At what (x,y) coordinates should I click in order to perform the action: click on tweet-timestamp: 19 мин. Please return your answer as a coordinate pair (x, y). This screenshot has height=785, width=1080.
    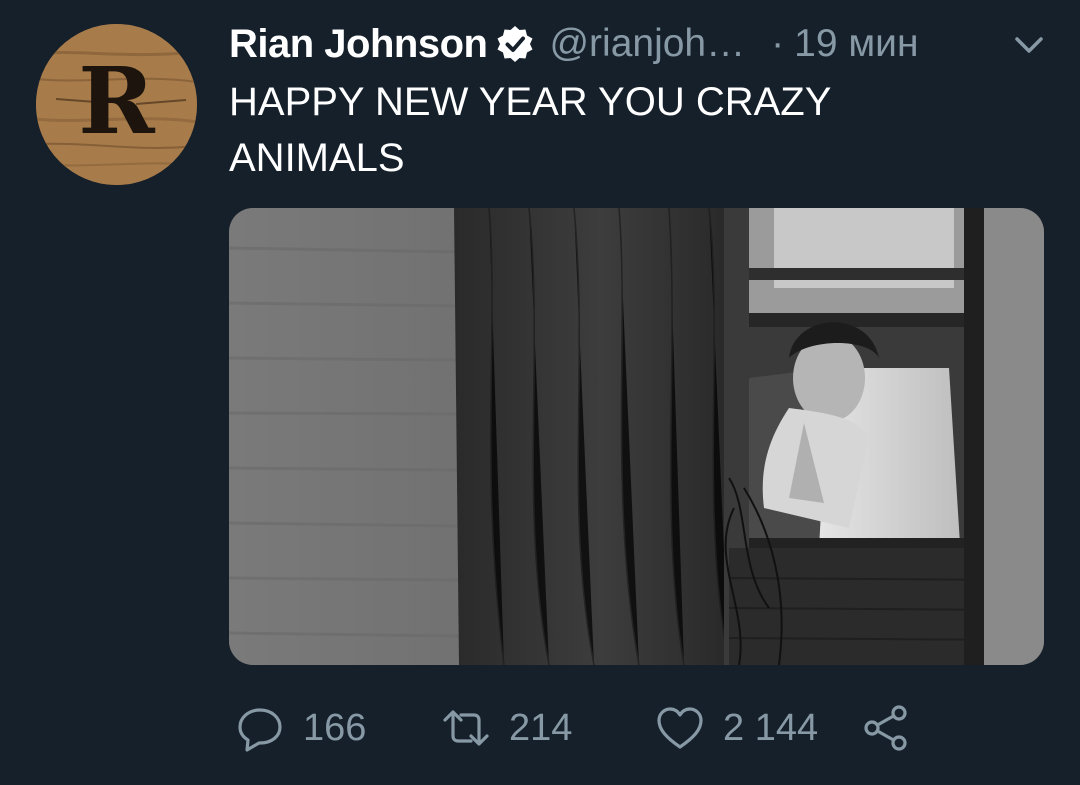
    Looking at the image, I should click on (856, 44).